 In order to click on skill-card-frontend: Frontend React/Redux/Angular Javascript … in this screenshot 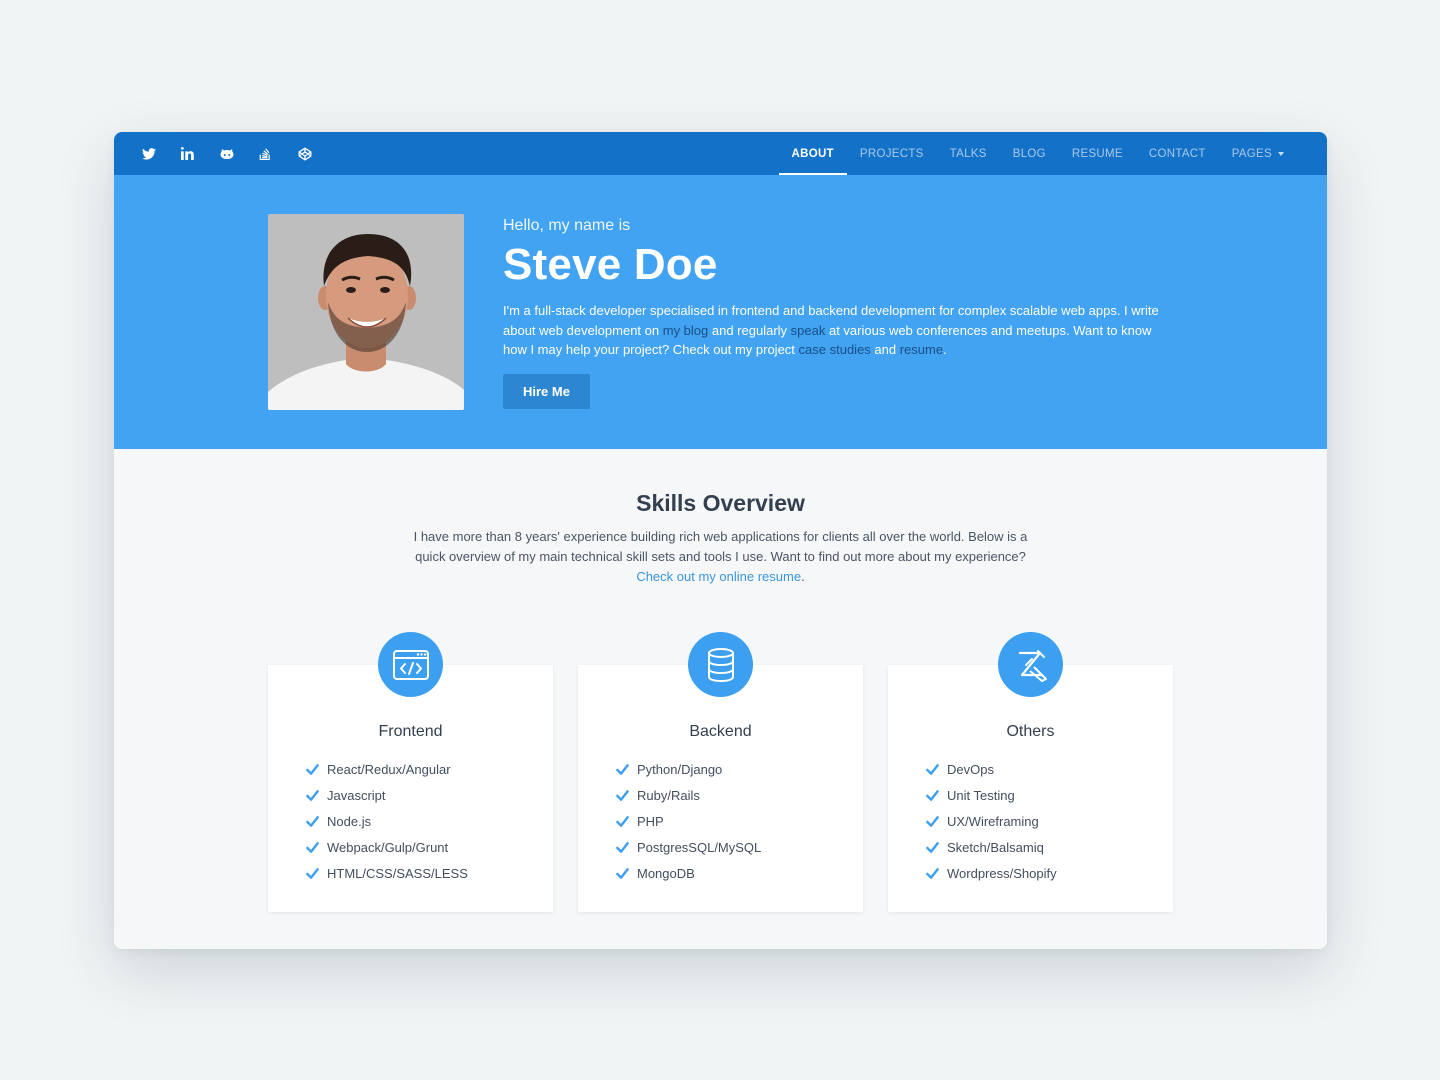, I will do `click(410, 772)`.